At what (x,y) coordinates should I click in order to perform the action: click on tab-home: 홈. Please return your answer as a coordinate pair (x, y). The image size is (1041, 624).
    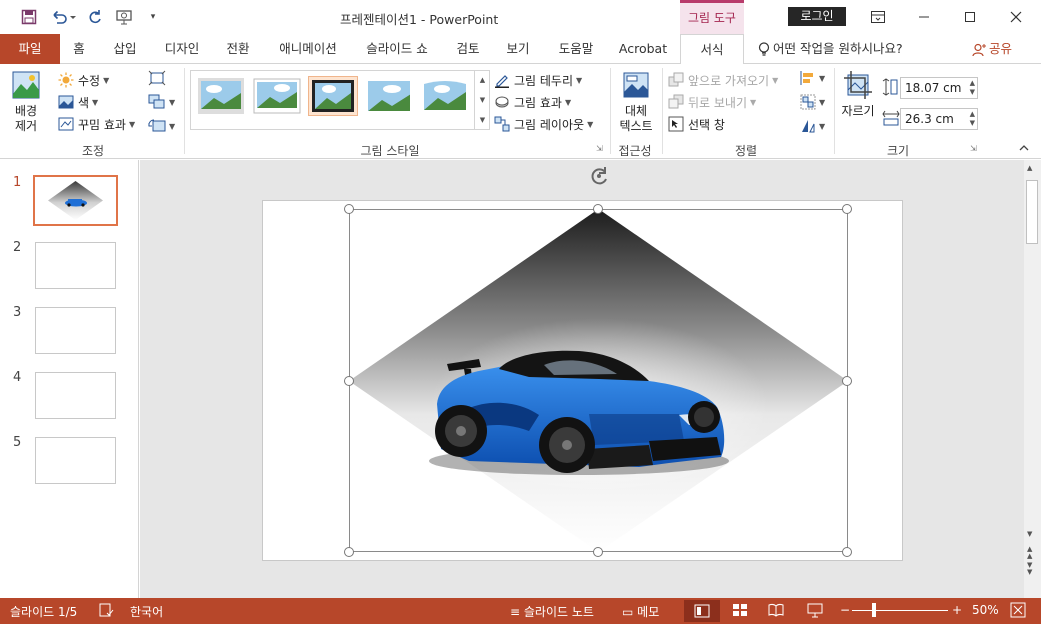
    Looking at the image, I should click on (79, 49).